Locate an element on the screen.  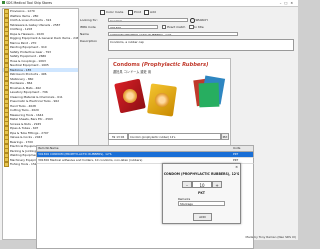
description-label: Description is located at coordinates (89, 41).